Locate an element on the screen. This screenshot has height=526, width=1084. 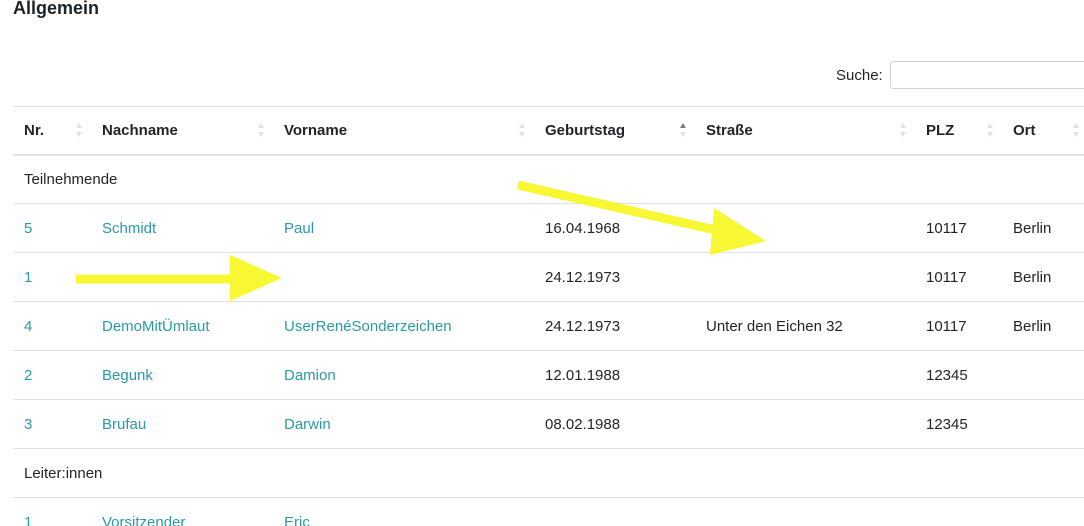
cell-nachname: Vorsitzender is located at coordinates (182, 511).